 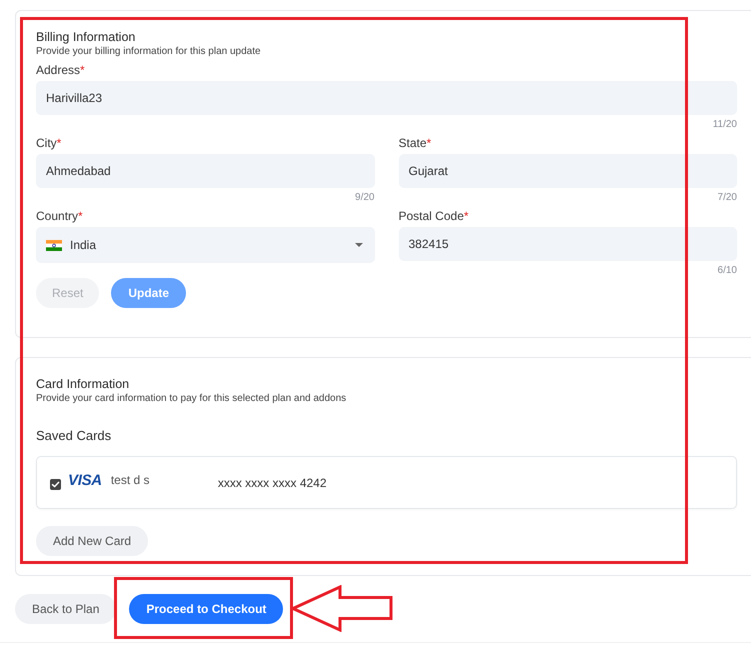 What do you see at coordinates (61, 70) in the screenshot?
I see `field-label: Address*` at bounding box center [61, 70].